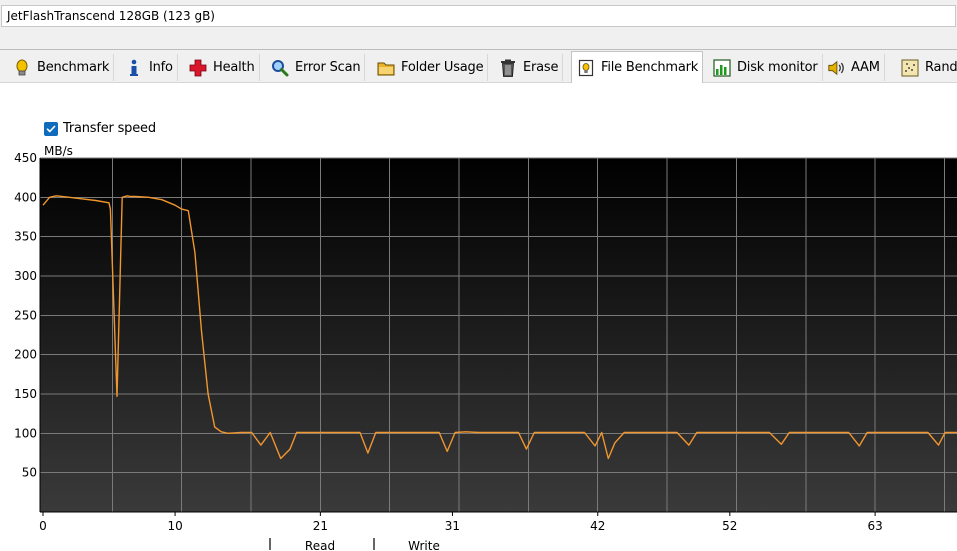 The width and height of the screenshot is (957, 551). What do you see at coordinates (25, 433) in the screenshot?
I see `y-tick-label: 100` at bounding box center [25, 433].